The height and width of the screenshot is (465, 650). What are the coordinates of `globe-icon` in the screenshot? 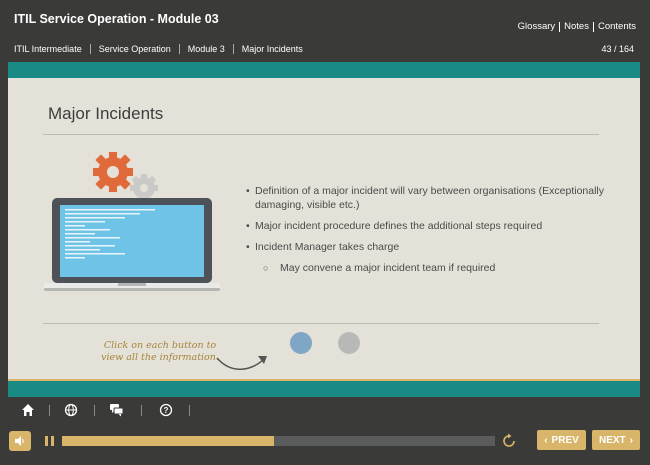 It's located at (71, 410).